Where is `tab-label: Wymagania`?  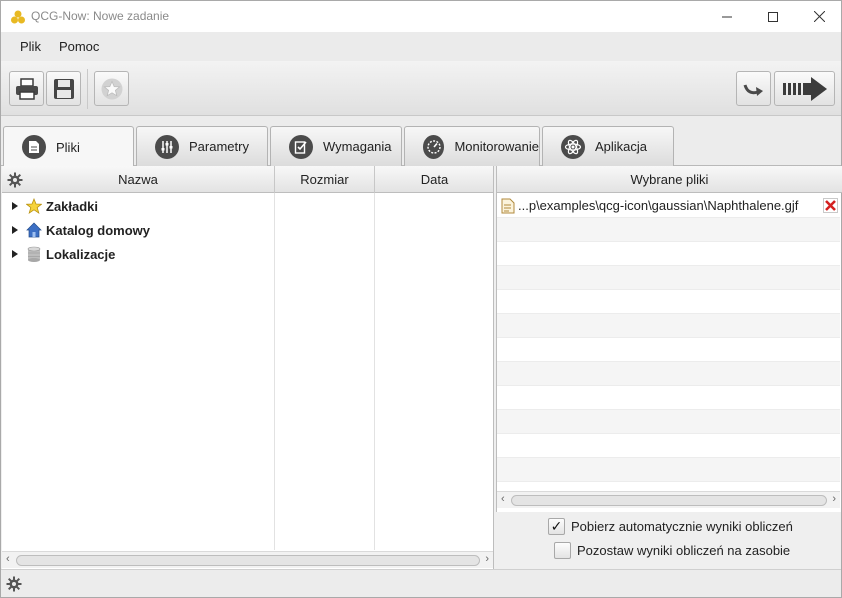
tab-label: Wymagania is located at coordinates (357, 146).